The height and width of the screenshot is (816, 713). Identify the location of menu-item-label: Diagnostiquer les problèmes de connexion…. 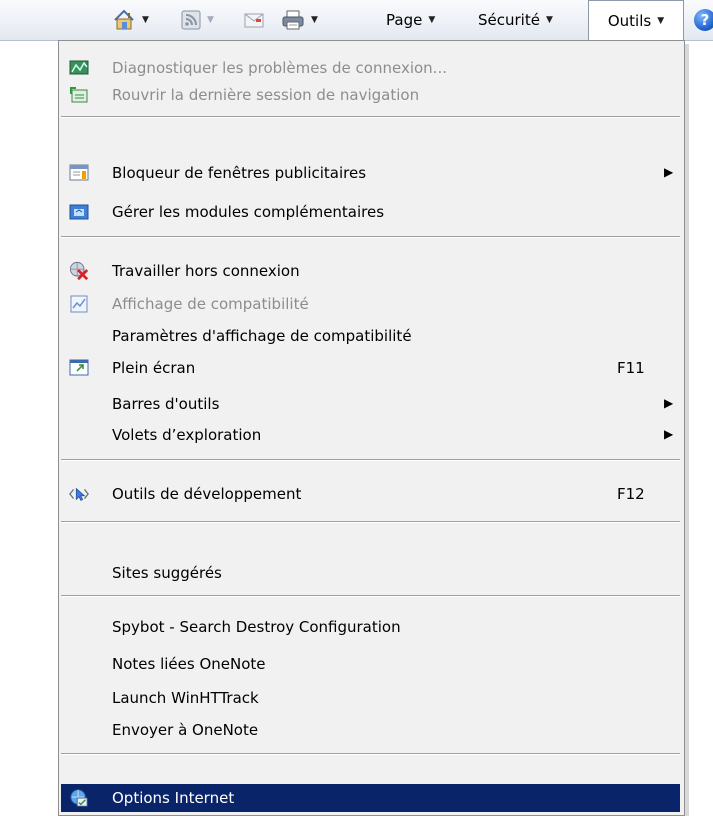
(279, 68).